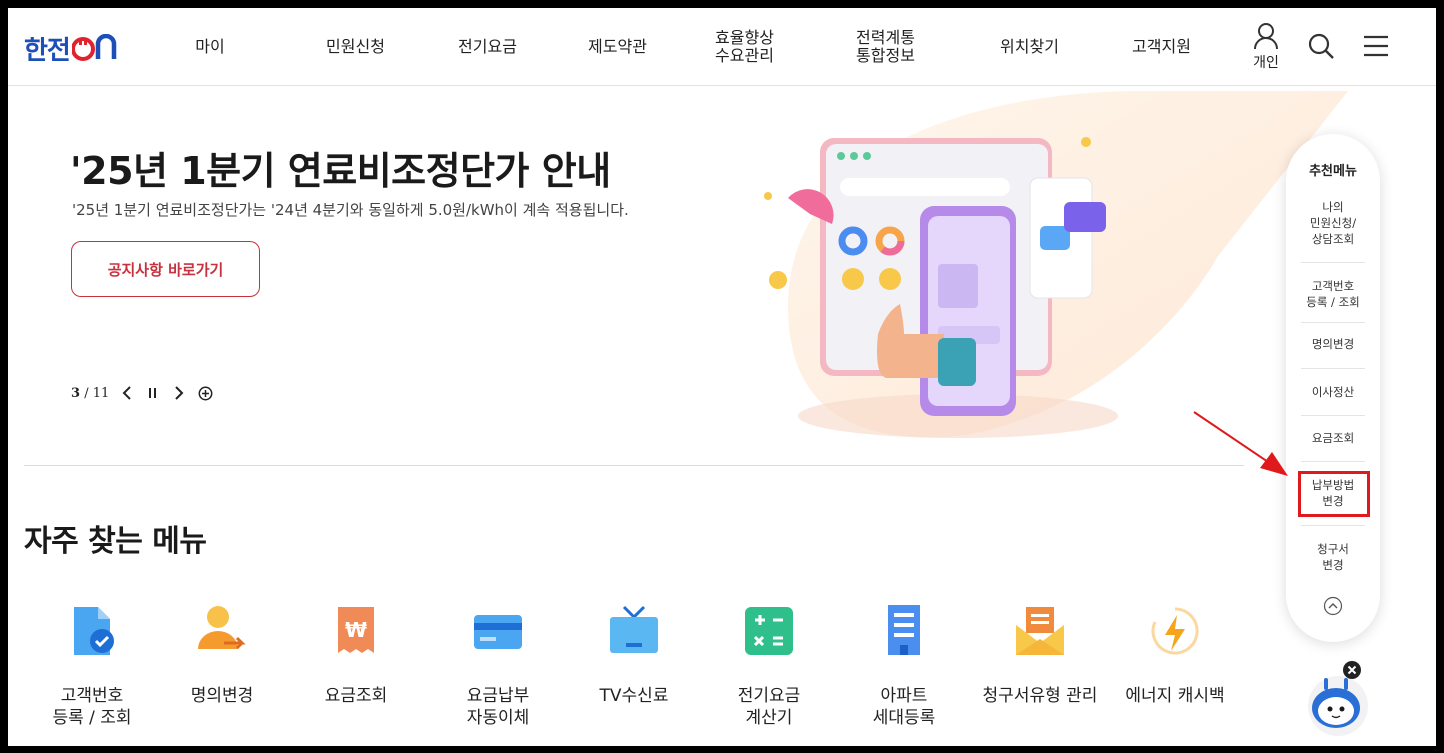 This screenshot has height=753, width=1444. I want to click on chatbot-robot-icon, so click(1338, 706).